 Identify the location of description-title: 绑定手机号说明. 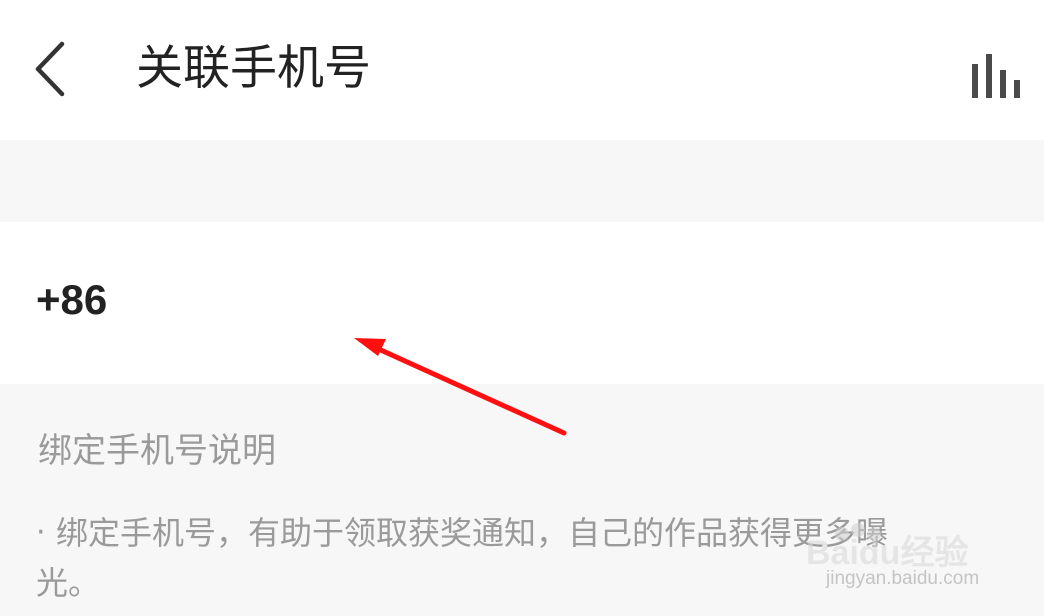
(157, 451).